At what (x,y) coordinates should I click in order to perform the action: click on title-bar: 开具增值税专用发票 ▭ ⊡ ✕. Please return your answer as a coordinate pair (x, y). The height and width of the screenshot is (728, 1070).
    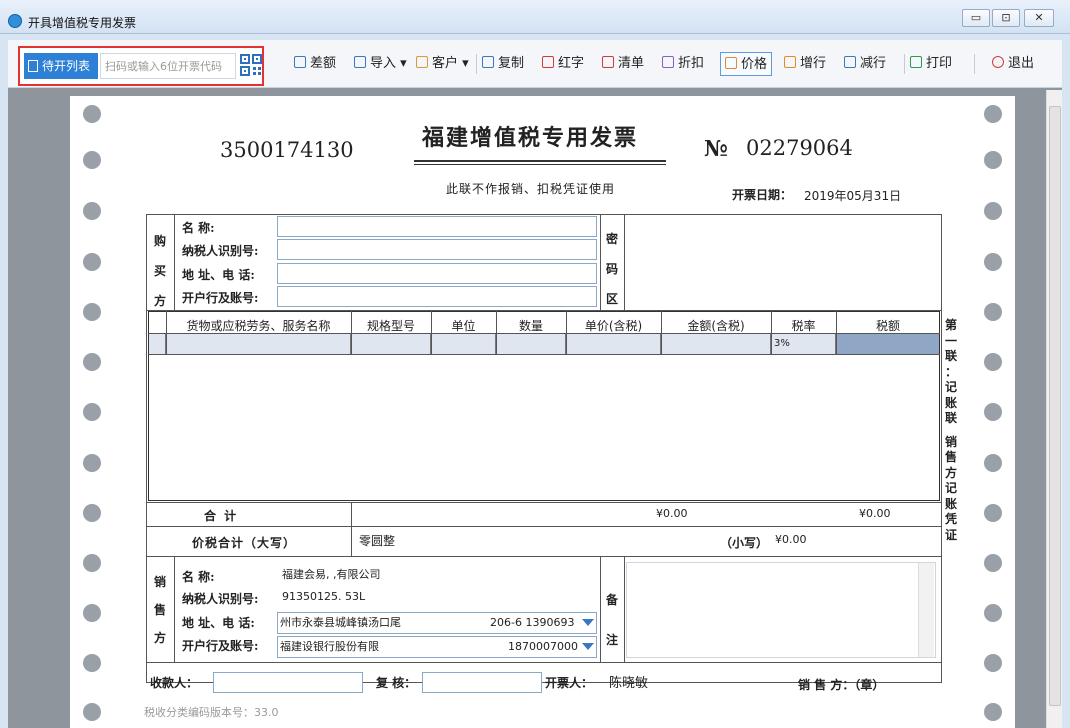
    Looking at the image, I should click on (535, 17).